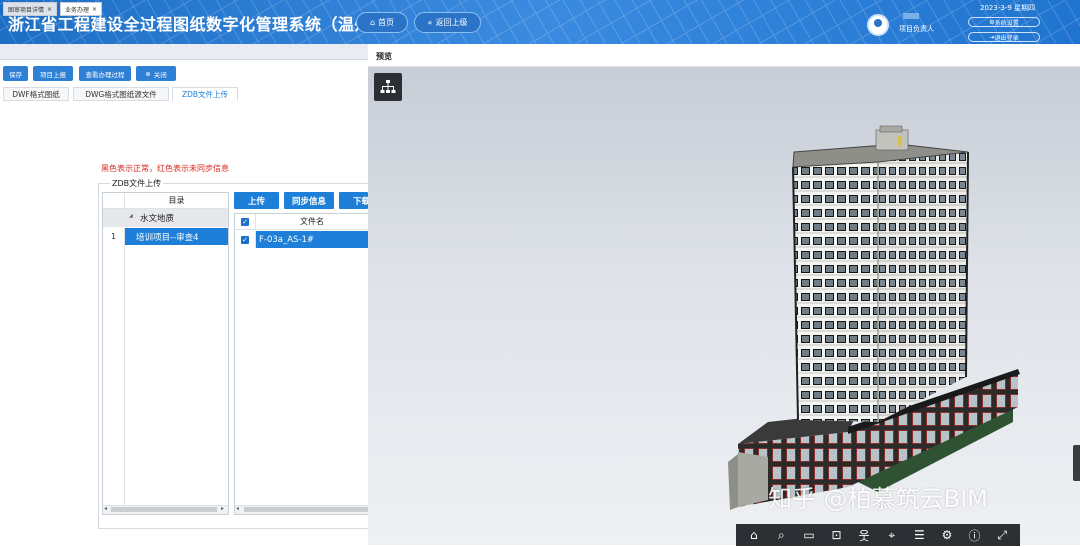 The height and width of the screenshot is (547, 1080). Describe the element at coordinates (1007, 8) in the screenshot. I see `date-text: 2023-3-9 星期四` at that location.